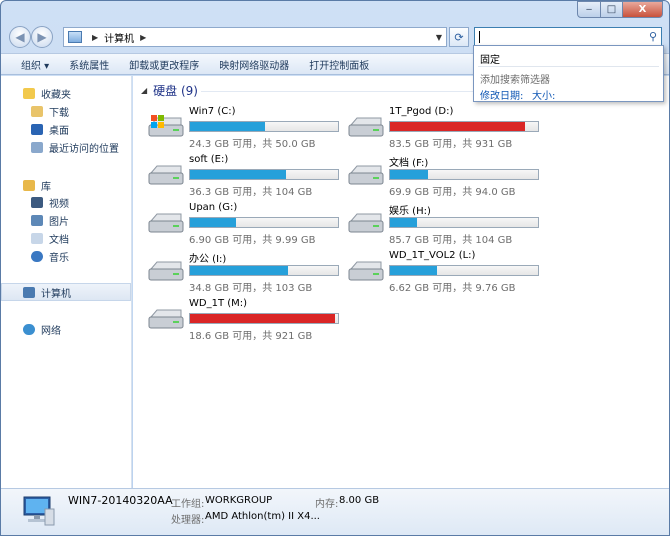 This screenshot has height=536, width=670. What do you see at coordinates (515, 80) in the screenshot?
I see `add-search-filter-label: 添加搜索筛选器` at bounding box center [515, 80].